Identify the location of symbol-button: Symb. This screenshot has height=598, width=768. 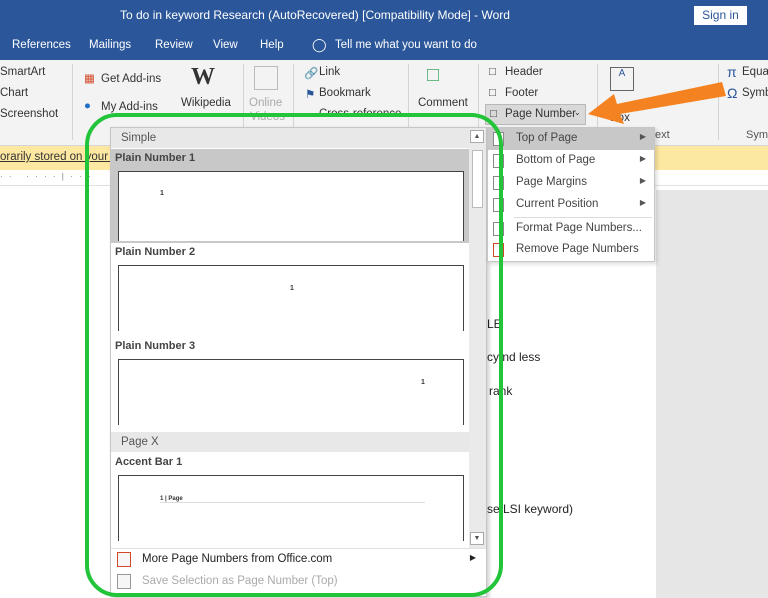
(755, 93).